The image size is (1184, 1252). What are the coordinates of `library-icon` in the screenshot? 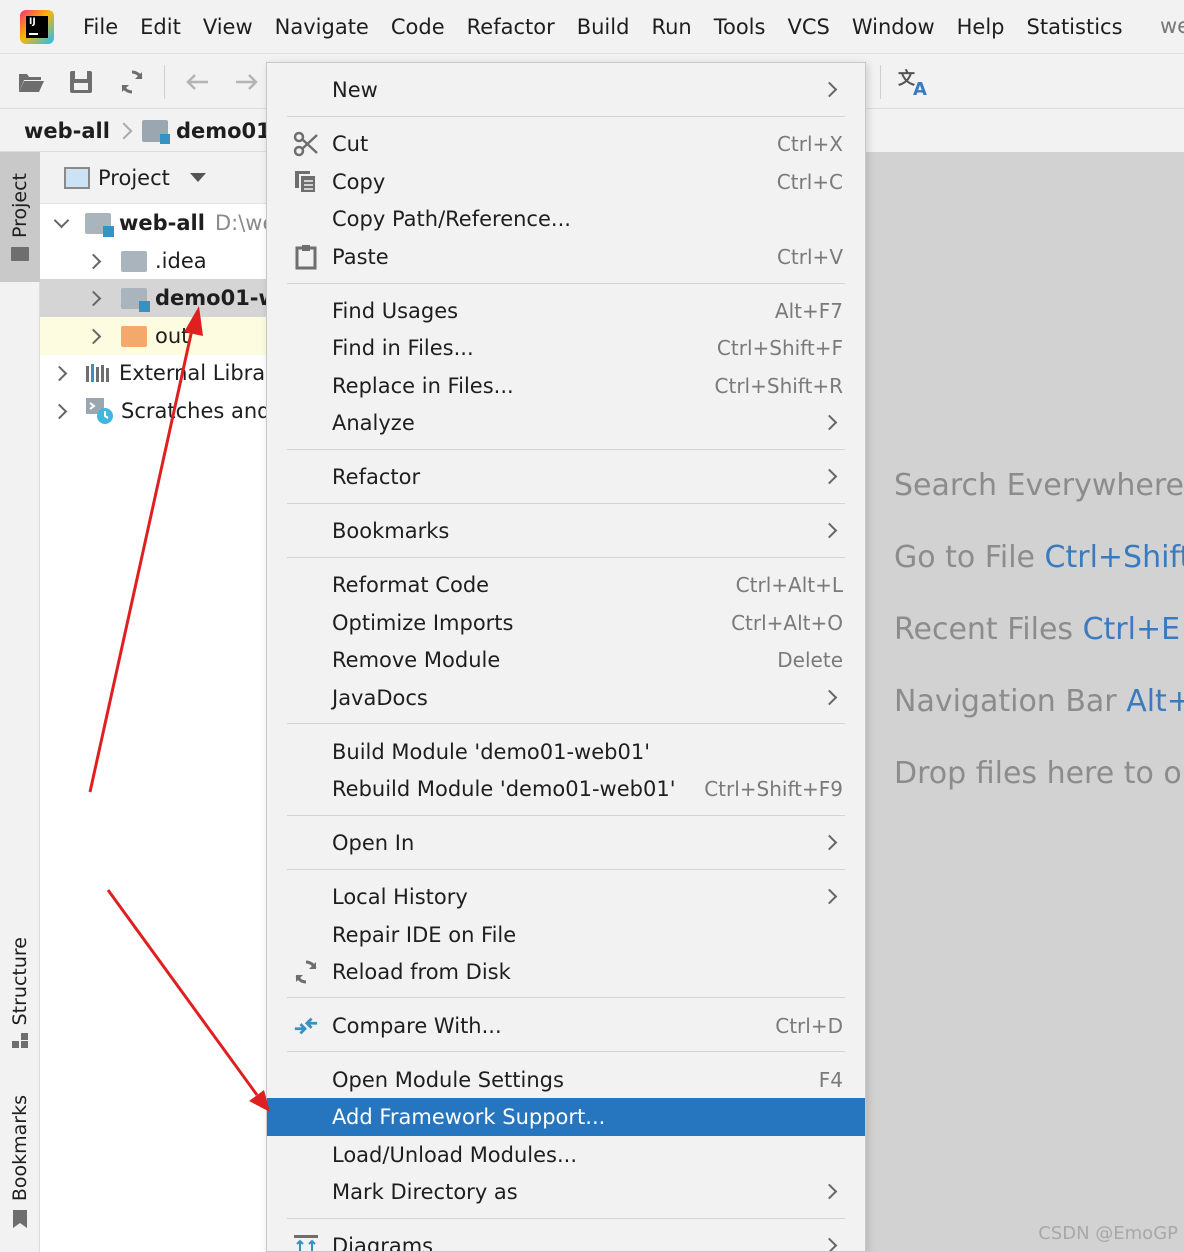 It's located at (97, 373).